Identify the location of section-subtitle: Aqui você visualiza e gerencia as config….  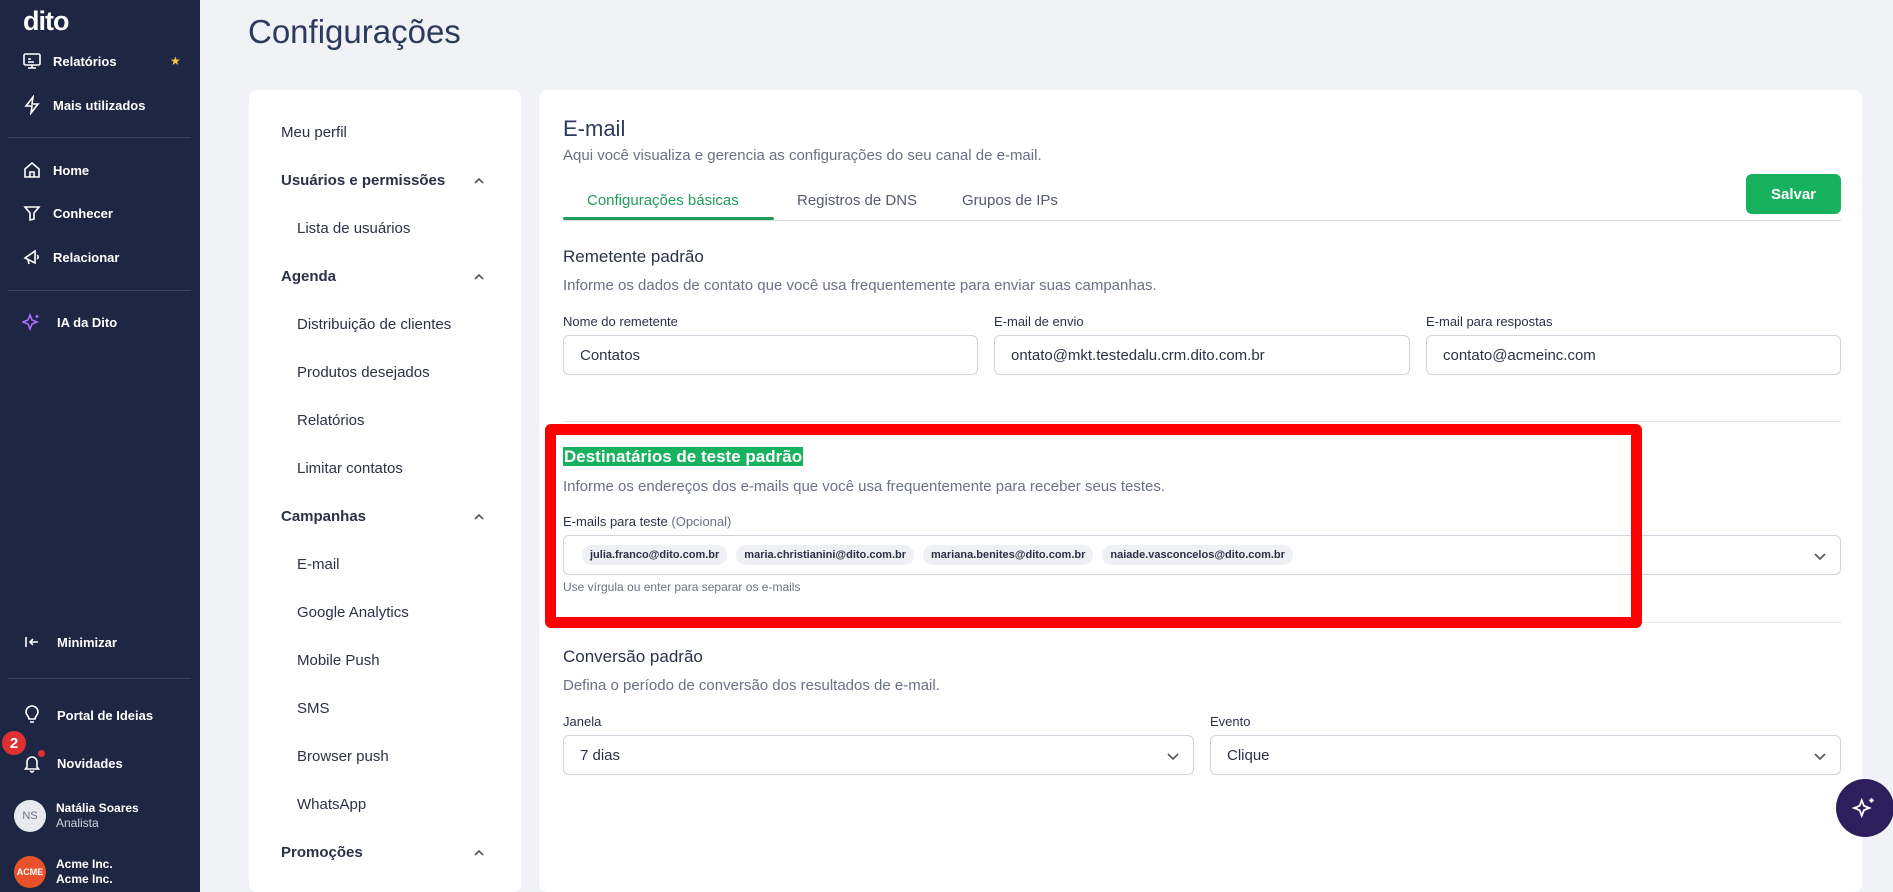
(802, 155).